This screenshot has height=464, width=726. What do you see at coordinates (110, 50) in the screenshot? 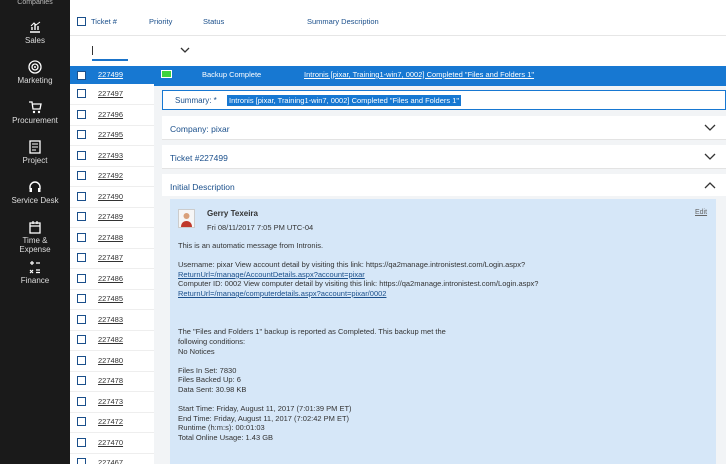
I see `ticket-filter-input` at bounding box center [110, 50].